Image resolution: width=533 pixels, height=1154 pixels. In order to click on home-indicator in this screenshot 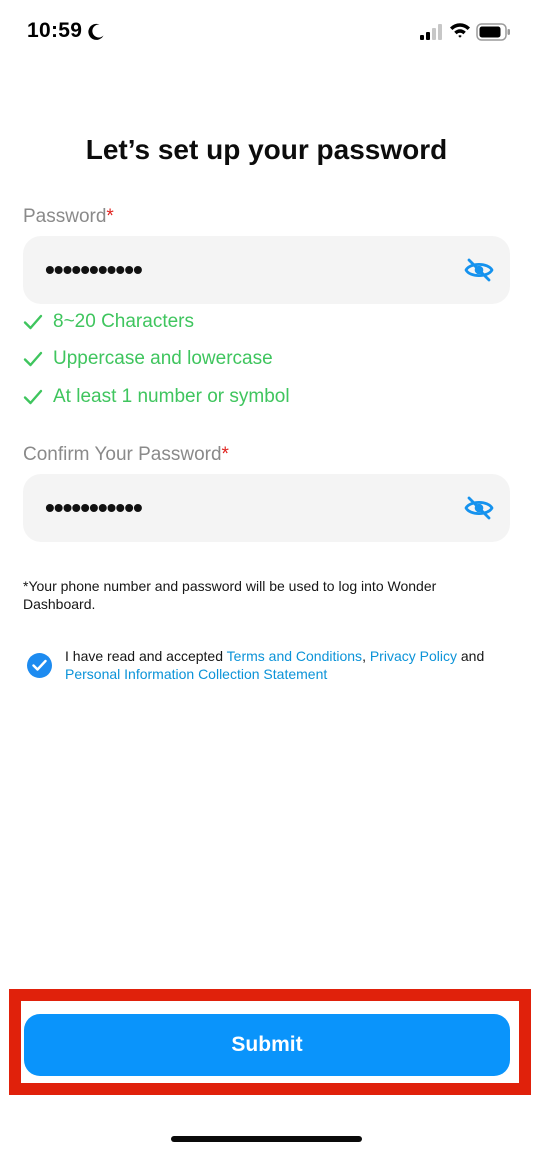, I will do `click(266, 1139)`.